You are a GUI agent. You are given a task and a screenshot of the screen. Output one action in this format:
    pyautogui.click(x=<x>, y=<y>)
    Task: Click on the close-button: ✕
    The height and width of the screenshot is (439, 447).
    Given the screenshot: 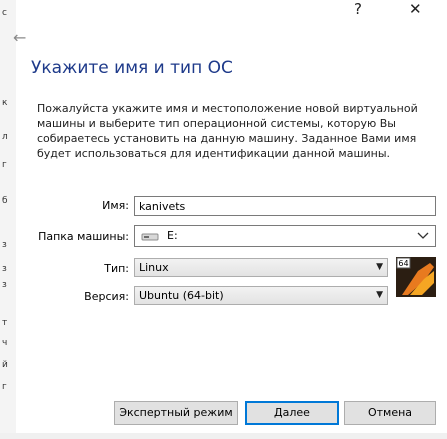 What is the action you would take?
    pyautogui.click(x=415, y=9)
    